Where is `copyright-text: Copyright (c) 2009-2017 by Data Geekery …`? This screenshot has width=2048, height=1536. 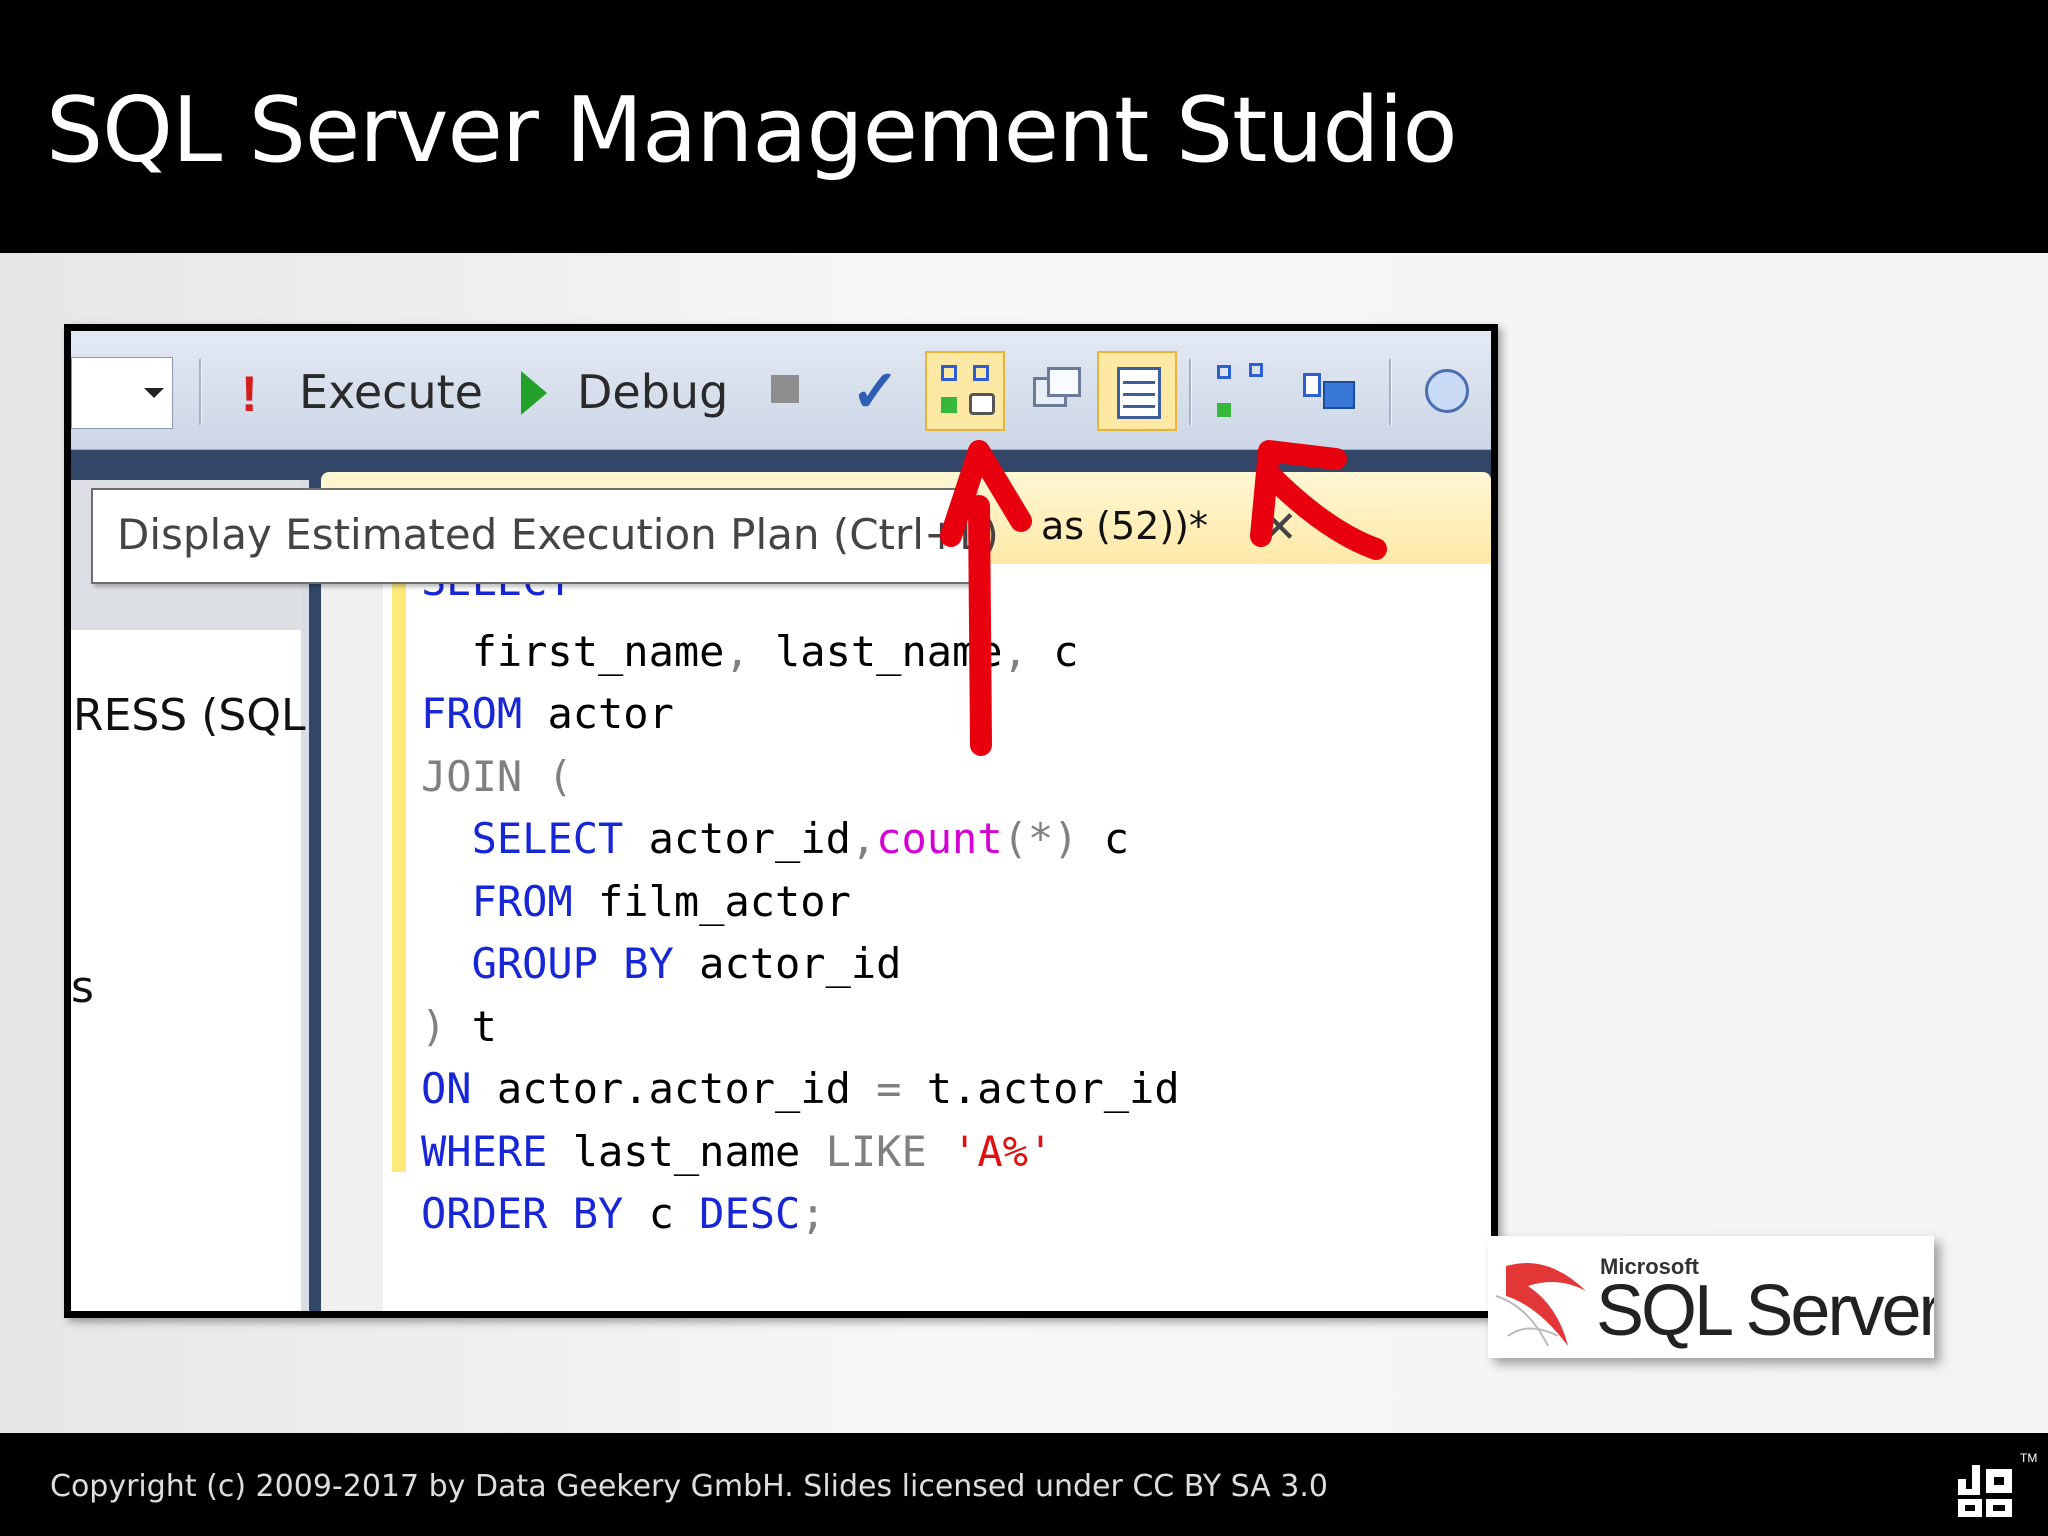
copyright-text: Copyright (c) 2009-2017 by Data Geekery … is located at coordinates (689, 1486).